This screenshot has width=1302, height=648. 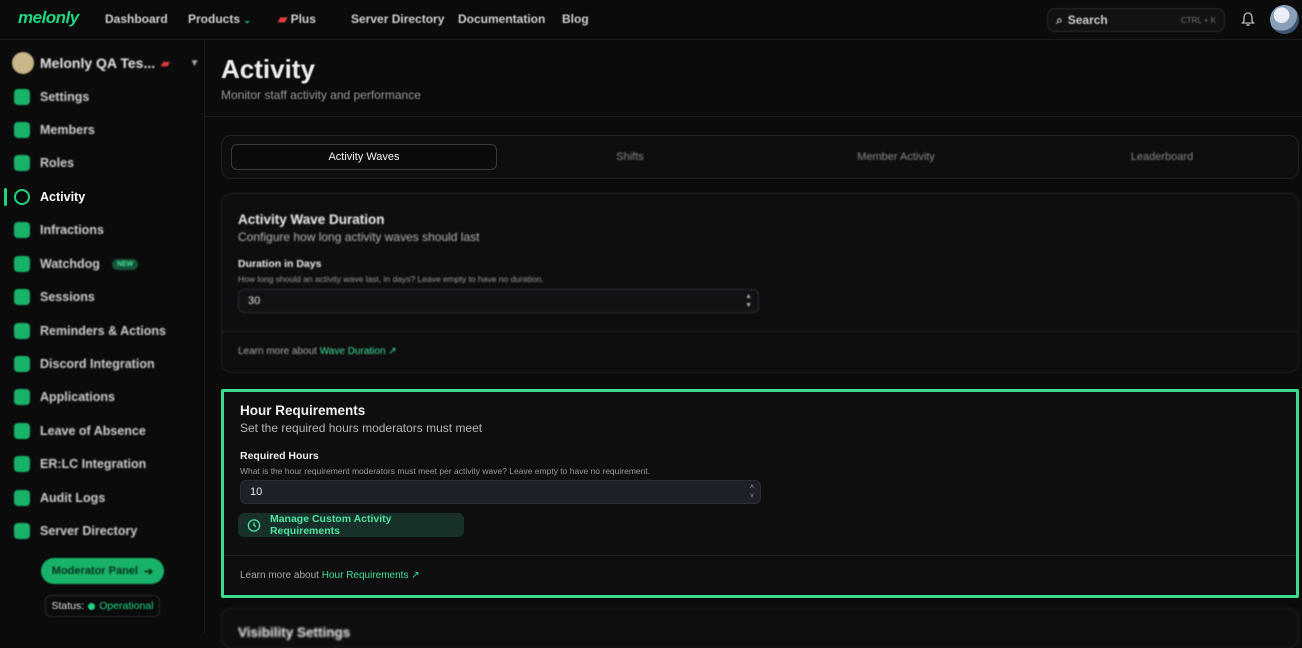 What do you see at coordinates (1248, 19) in the screenshot?
I see `notification-bell-icon` at bounding box center [1248, 19].